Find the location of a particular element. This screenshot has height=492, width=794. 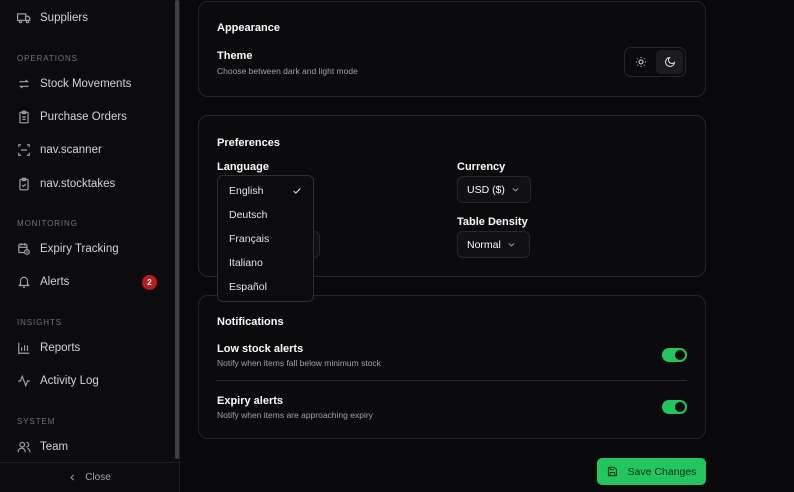

sidebar-item-label: Stock Movements is located at coordinates (86, 84).